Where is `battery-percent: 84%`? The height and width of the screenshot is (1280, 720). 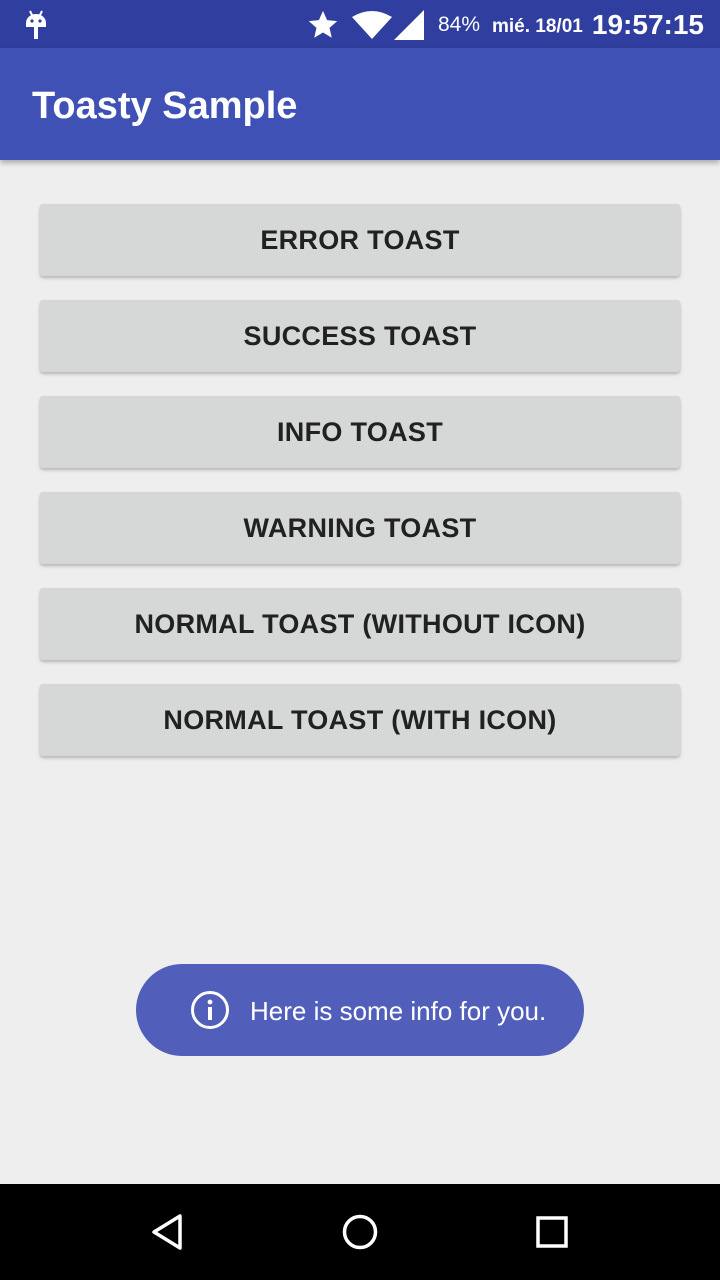
battery-percent: 84% is located at coordinates (459, 24).